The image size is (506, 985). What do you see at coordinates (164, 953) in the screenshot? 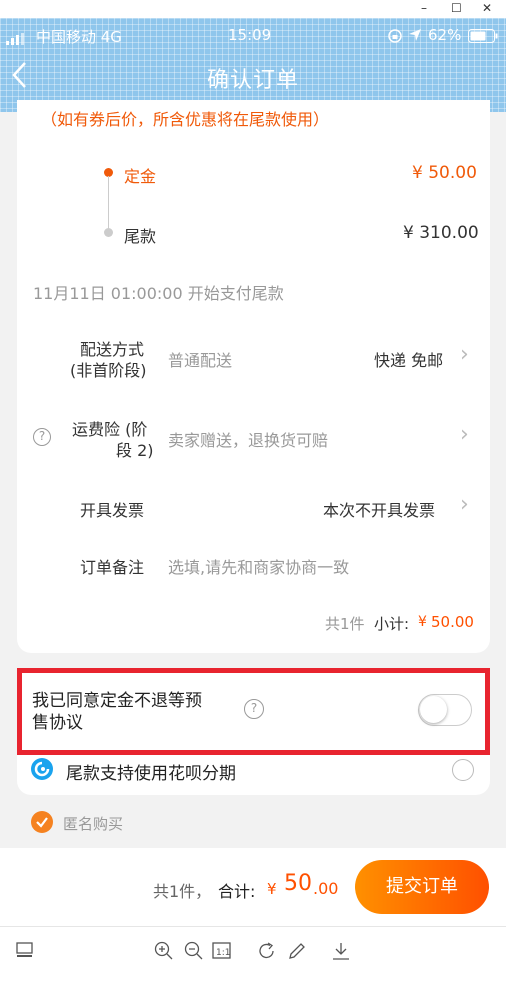
I see `zoom-in-icon` at bounding box center [164, 953].